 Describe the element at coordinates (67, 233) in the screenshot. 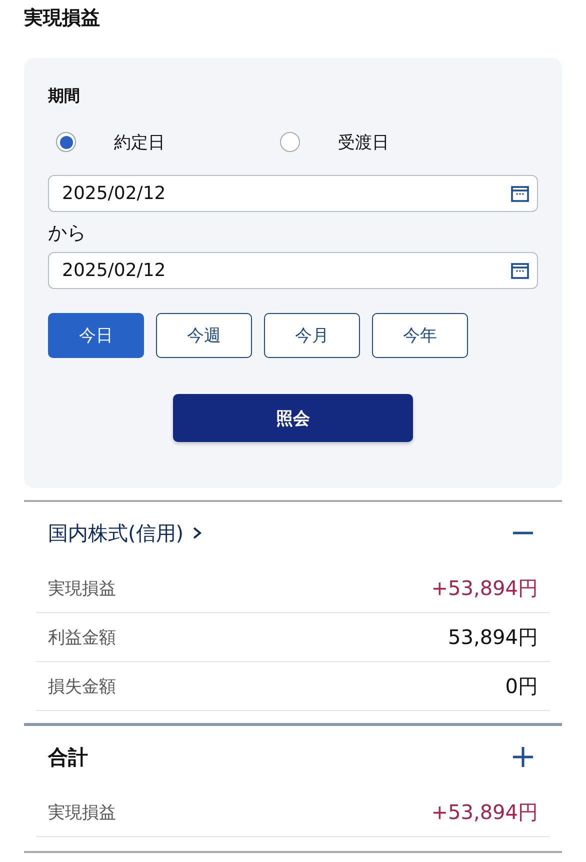

I see `range-separator: から` at that location.